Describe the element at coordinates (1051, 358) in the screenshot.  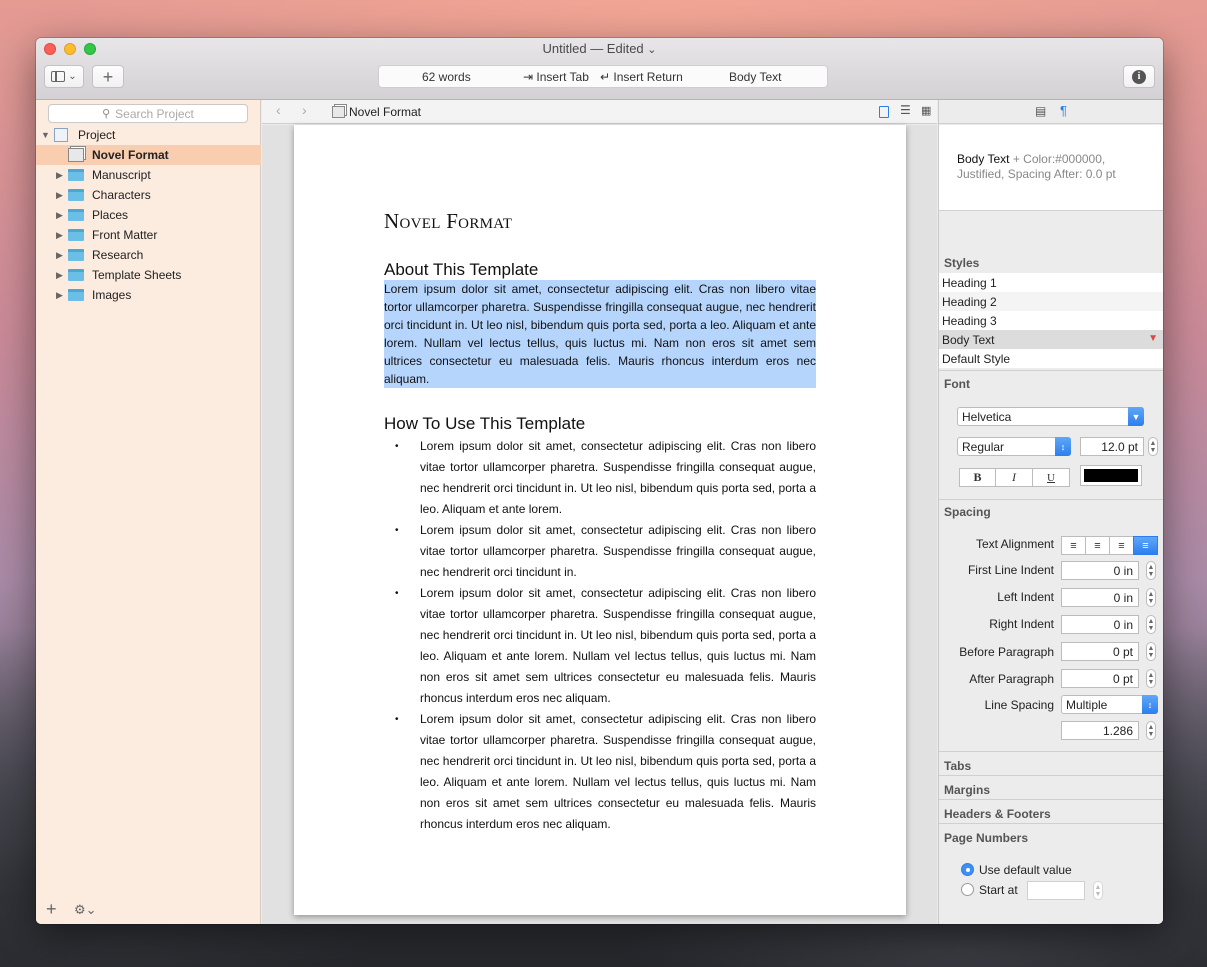
I see `style-item-default-style: Default Style` at that location.